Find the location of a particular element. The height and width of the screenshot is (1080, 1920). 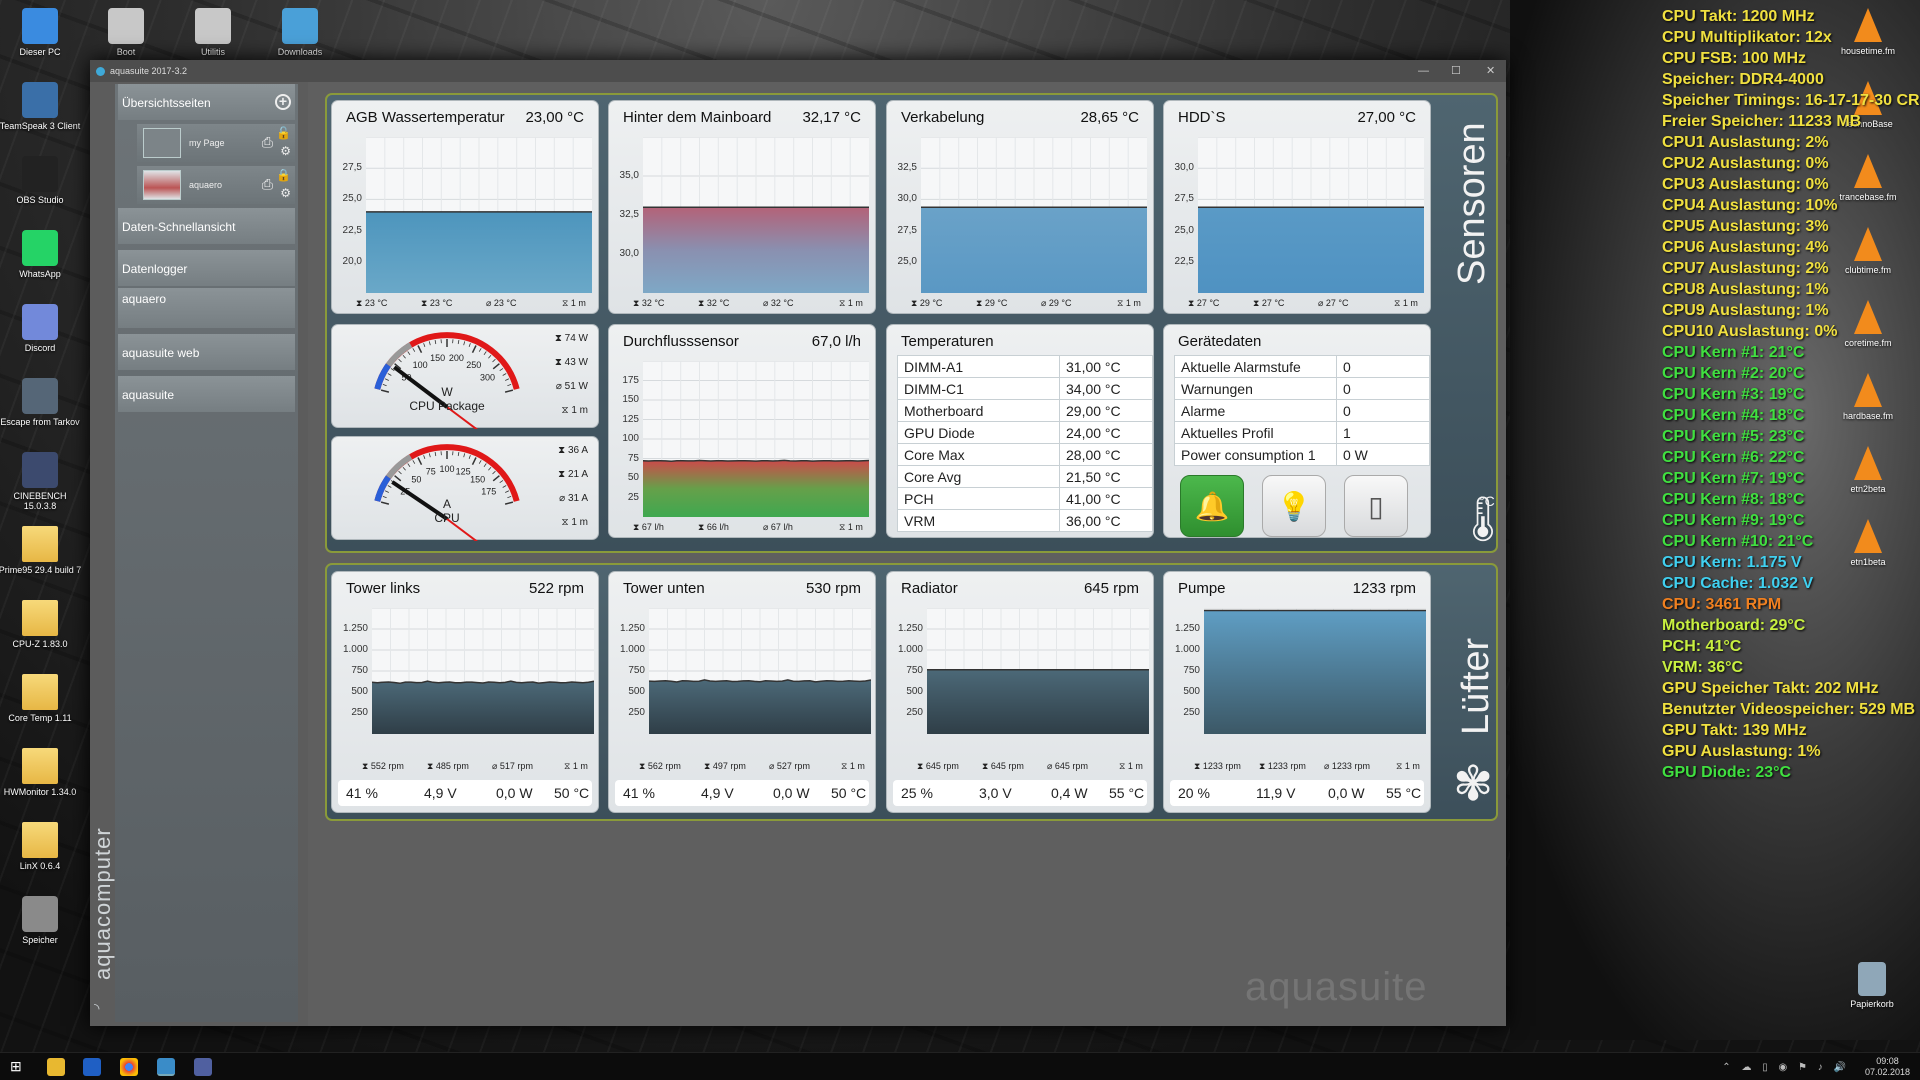

sidebar-item-datalogger: Datenlogger is located at coordinates (206, 268).